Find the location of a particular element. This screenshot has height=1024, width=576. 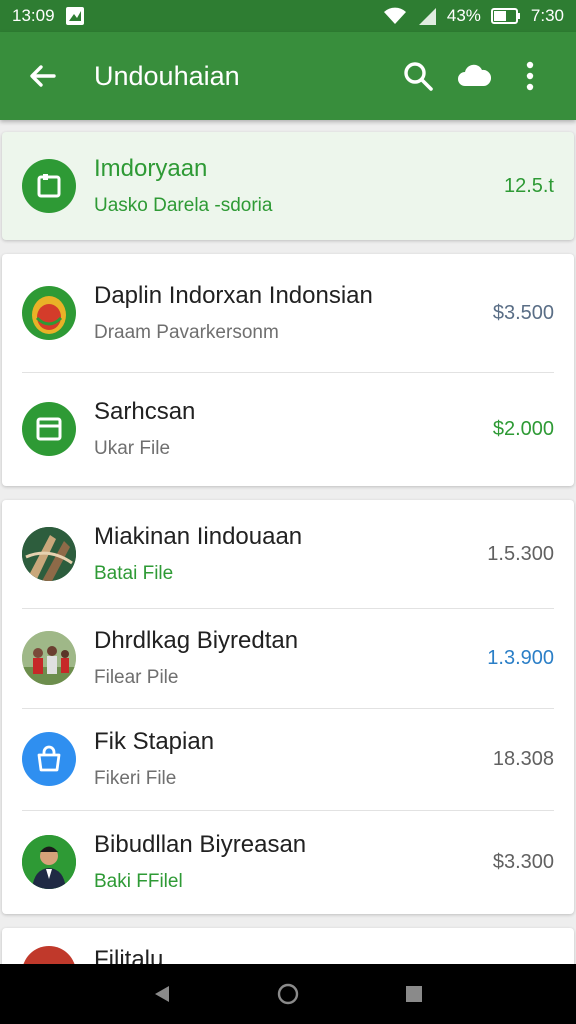

item-amount: $3.500 is located at coordinates (523, 312).